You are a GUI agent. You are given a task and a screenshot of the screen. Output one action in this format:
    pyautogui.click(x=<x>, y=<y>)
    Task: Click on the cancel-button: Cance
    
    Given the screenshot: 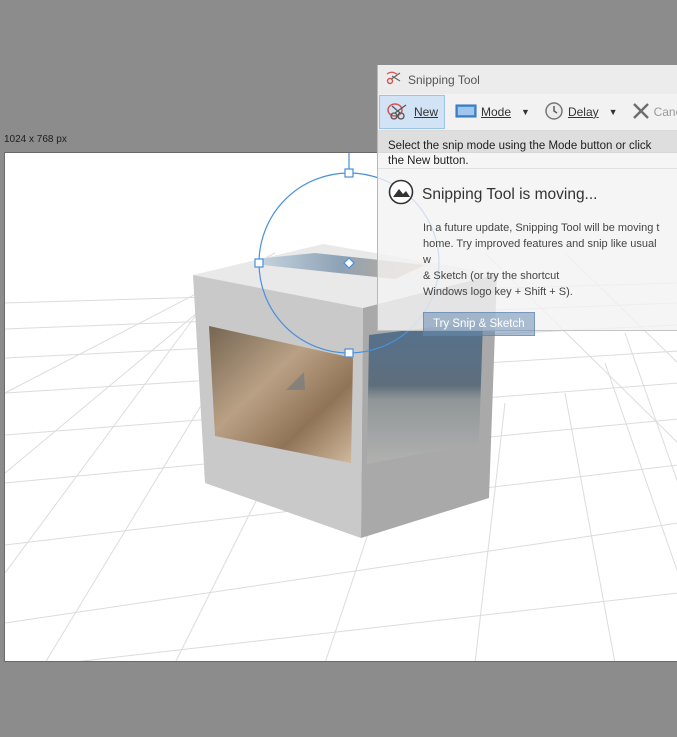 What is the action you would take?
    pyautogui.click(x=651, y=112)
    